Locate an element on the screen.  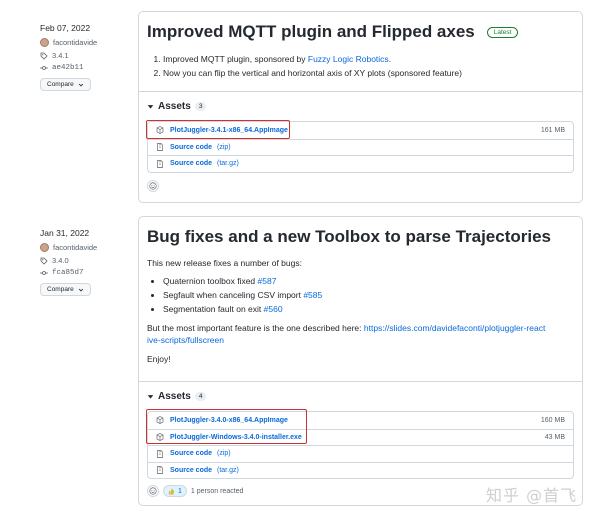
commit-link: fca85d7 is located at coordinates (68, 273).